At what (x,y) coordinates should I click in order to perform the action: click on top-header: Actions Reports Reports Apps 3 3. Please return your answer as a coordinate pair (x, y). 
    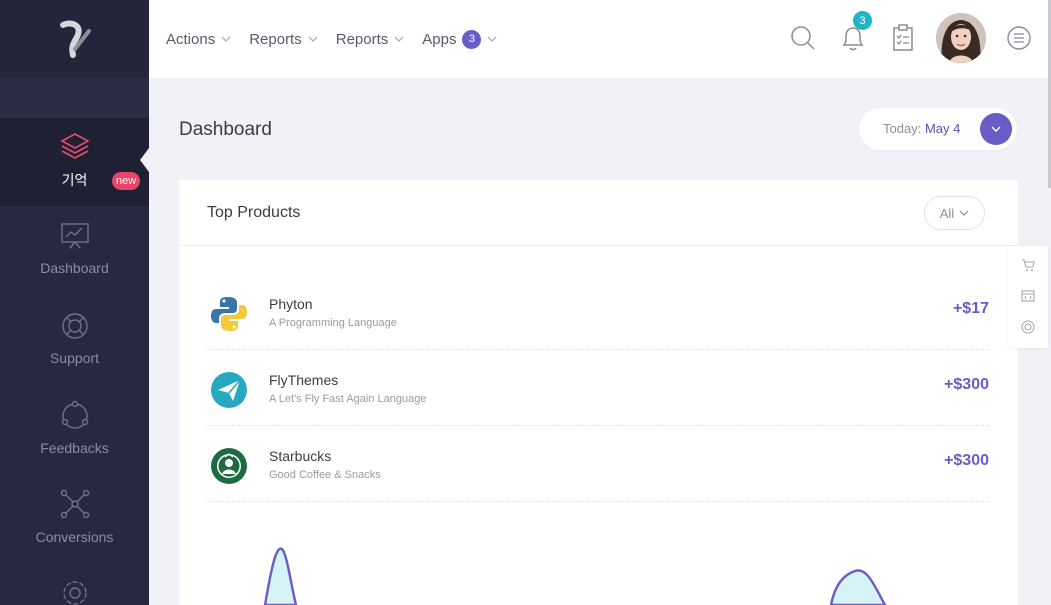
    Looking at the image, I should click on (598, 39).